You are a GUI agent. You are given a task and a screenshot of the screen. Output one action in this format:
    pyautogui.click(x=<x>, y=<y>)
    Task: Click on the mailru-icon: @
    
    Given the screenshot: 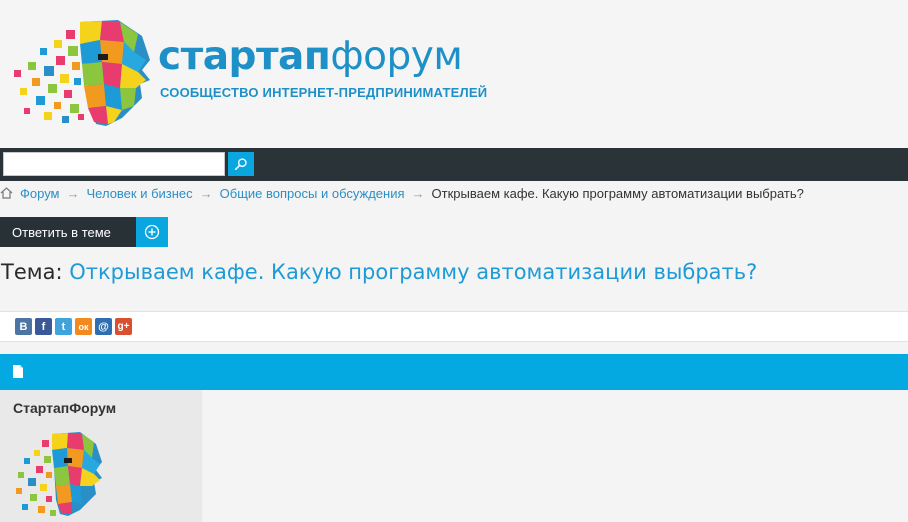 What is the action you would take?
    pyautogui.click(x=103, y=326)
    